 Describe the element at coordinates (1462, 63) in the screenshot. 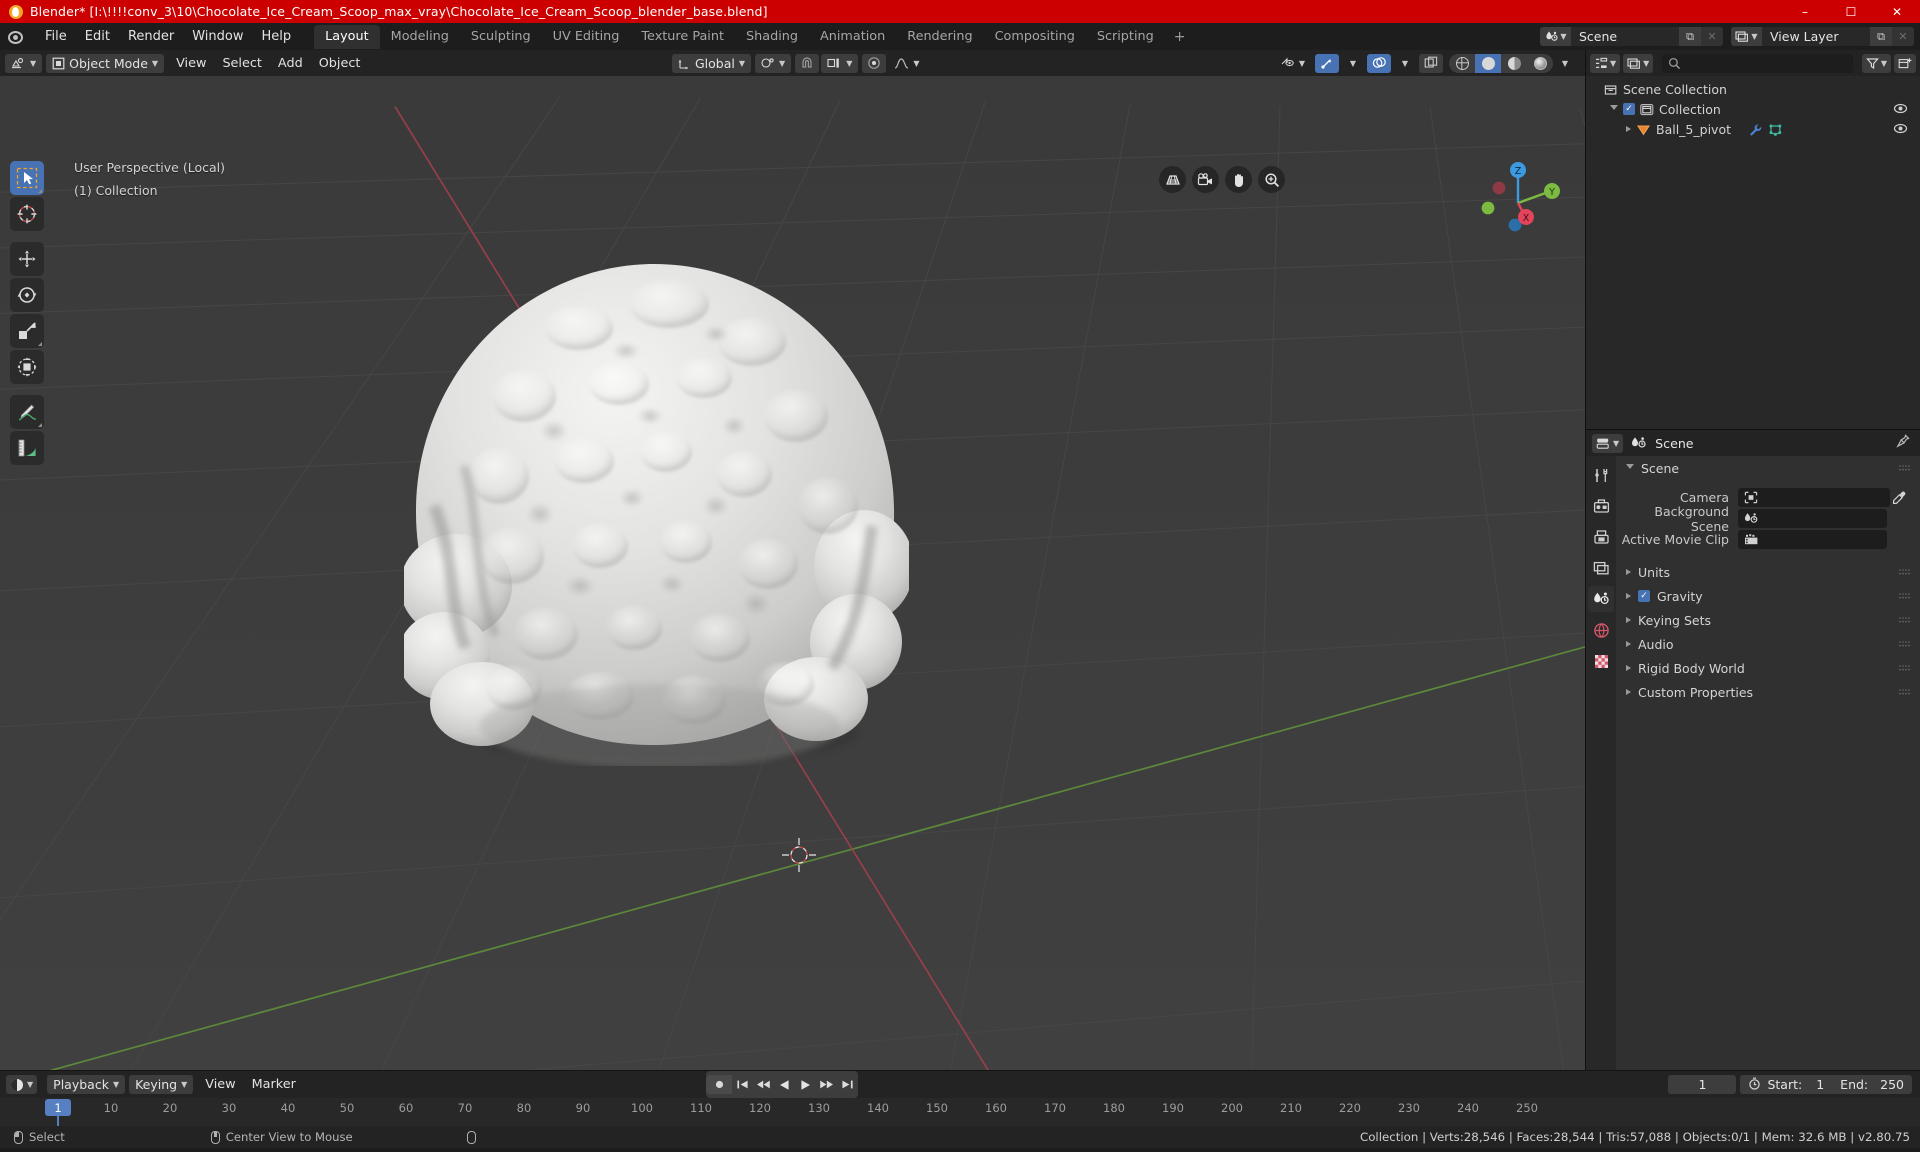

I see `shading-wireframe` at that location.